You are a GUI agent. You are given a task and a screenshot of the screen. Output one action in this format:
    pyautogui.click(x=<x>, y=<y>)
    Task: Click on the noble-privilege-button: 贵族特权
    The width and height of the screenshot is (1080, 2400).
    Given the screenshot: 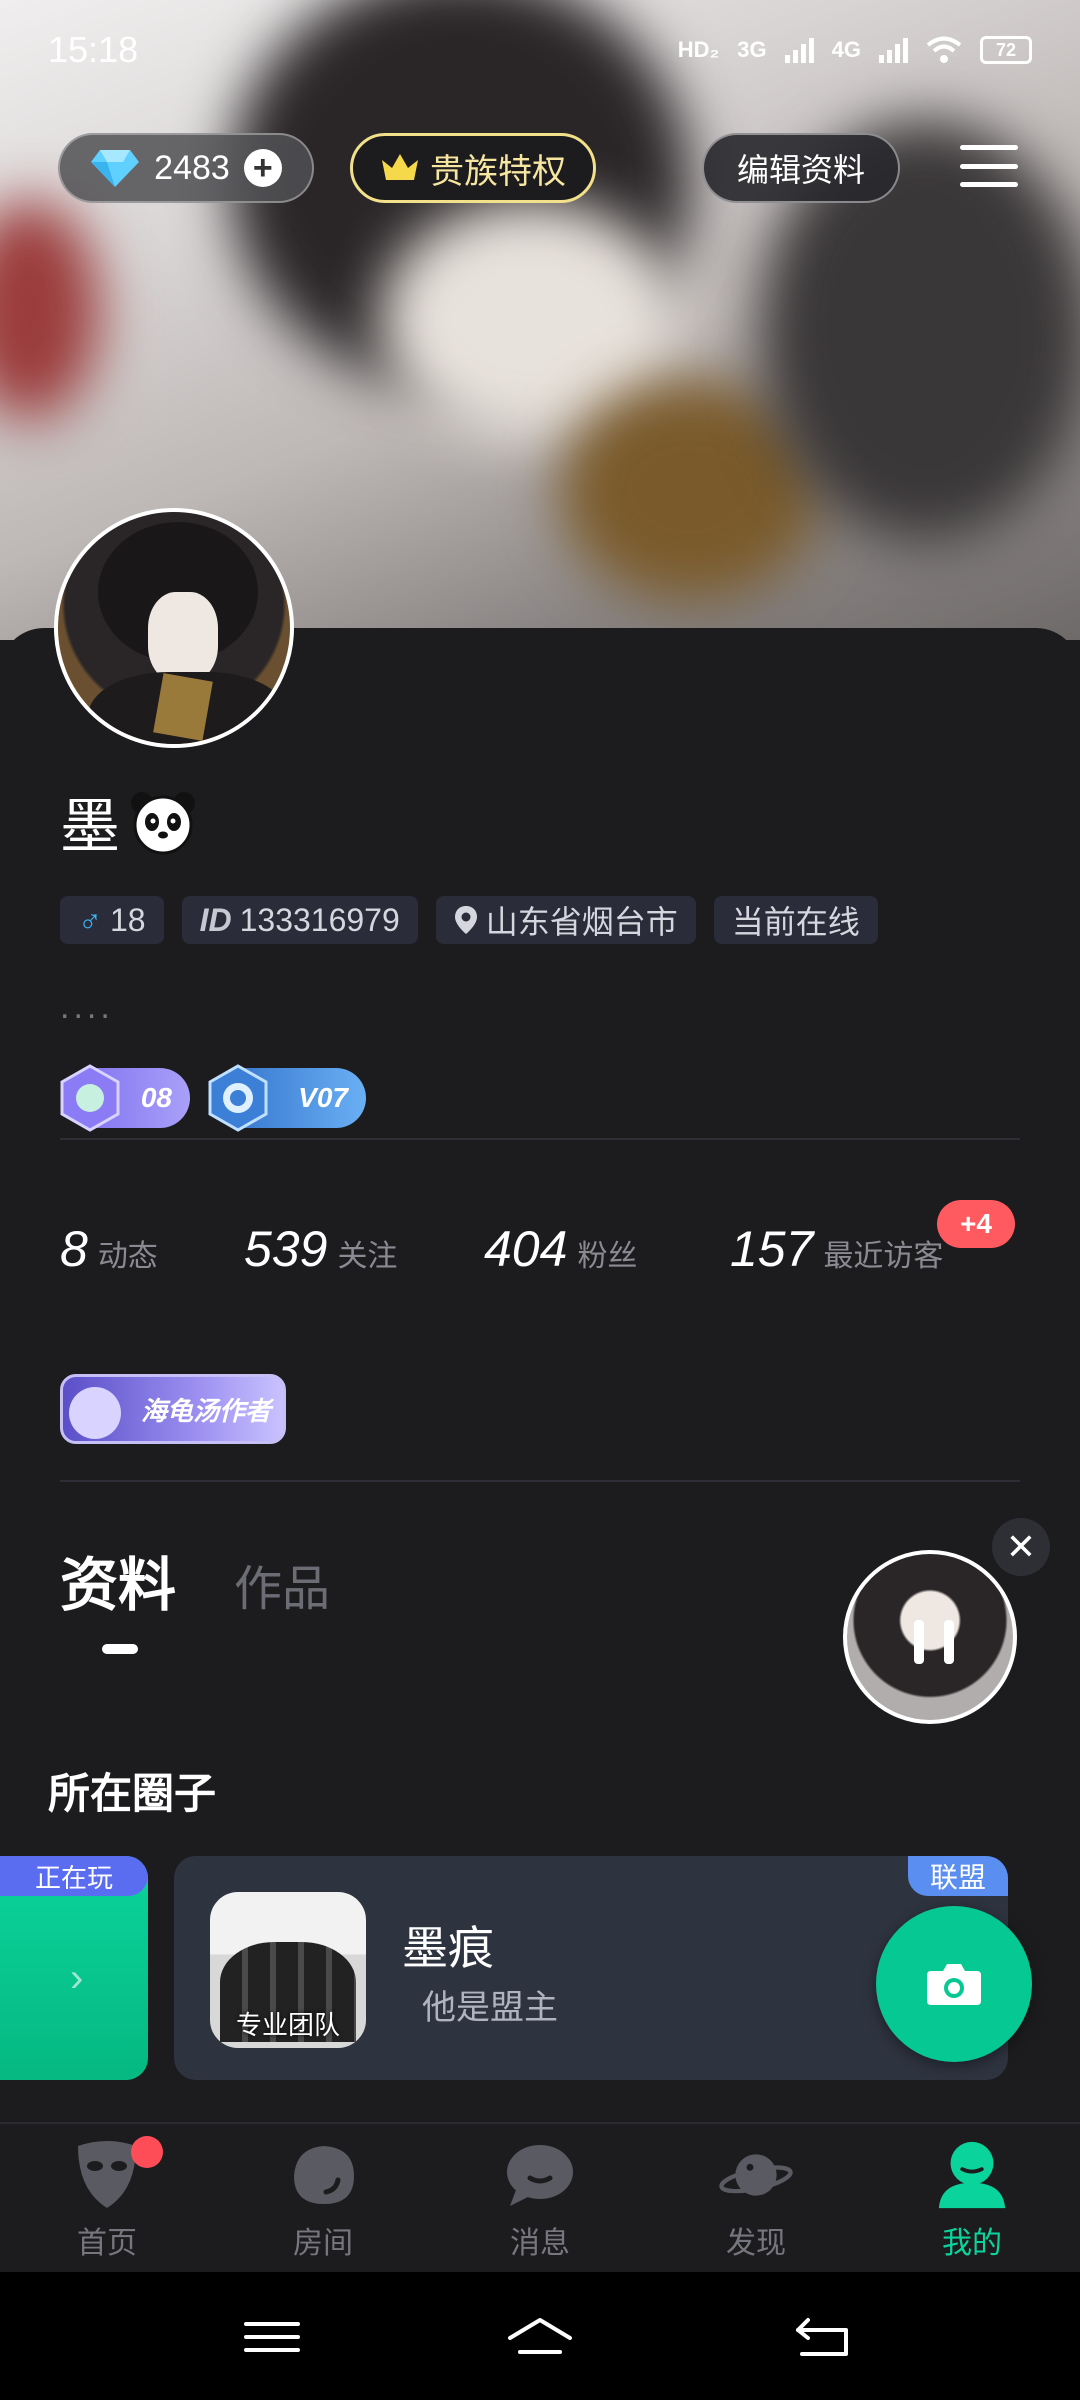 What is the action you would take?
    pyautogui.click(x=473, y=168)
    